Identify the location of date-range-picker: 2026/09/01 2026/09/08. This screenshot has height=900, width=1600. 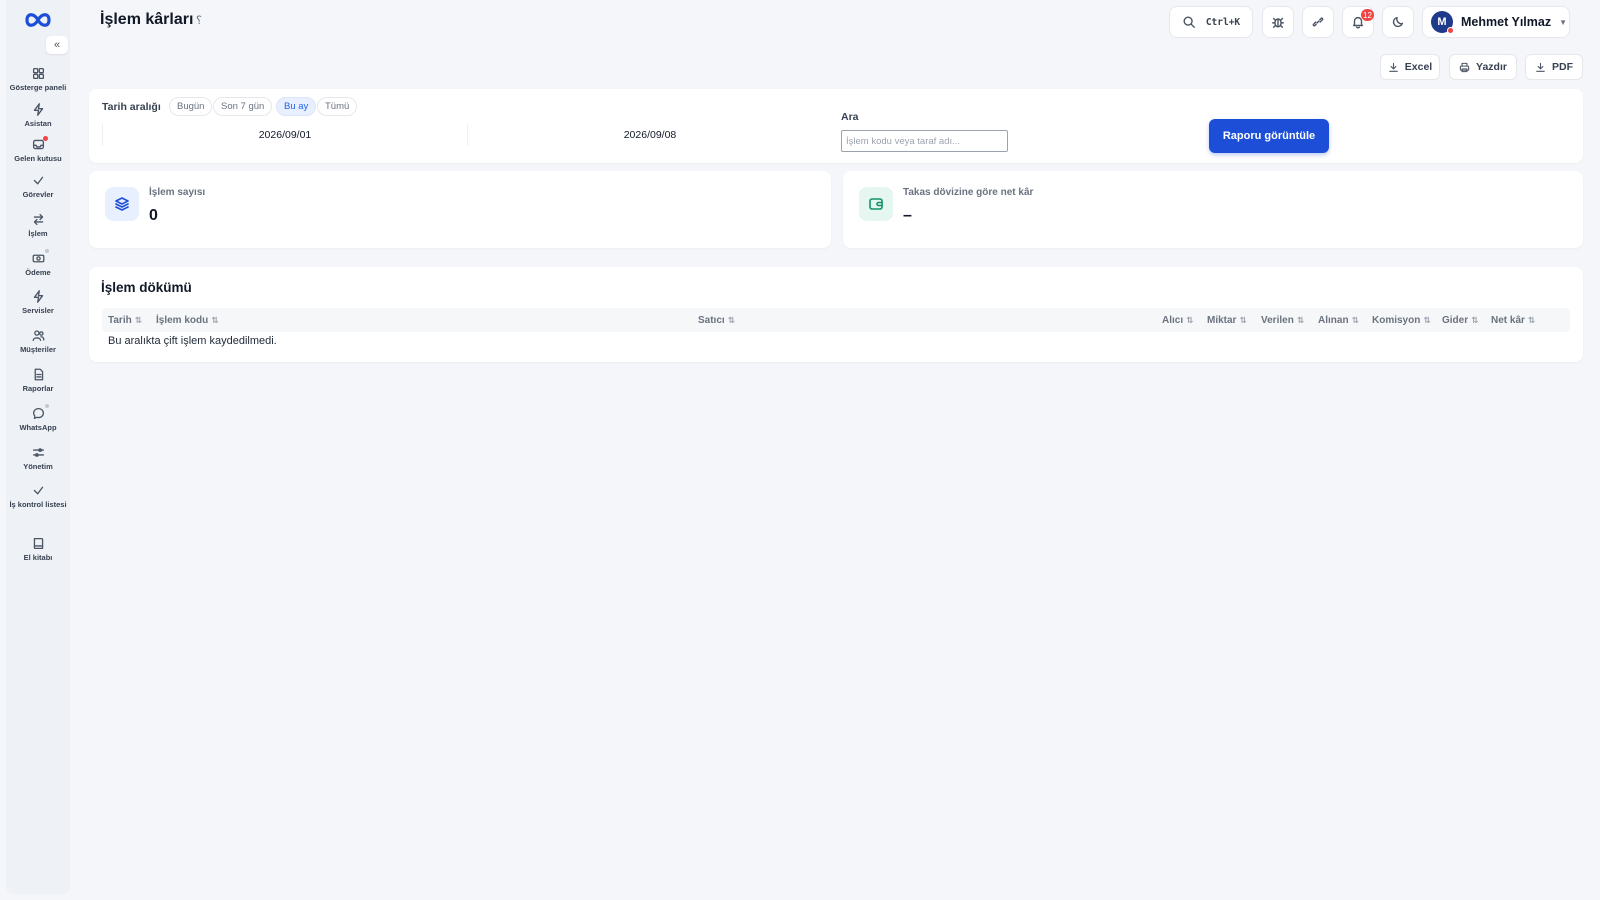
(467, 135).